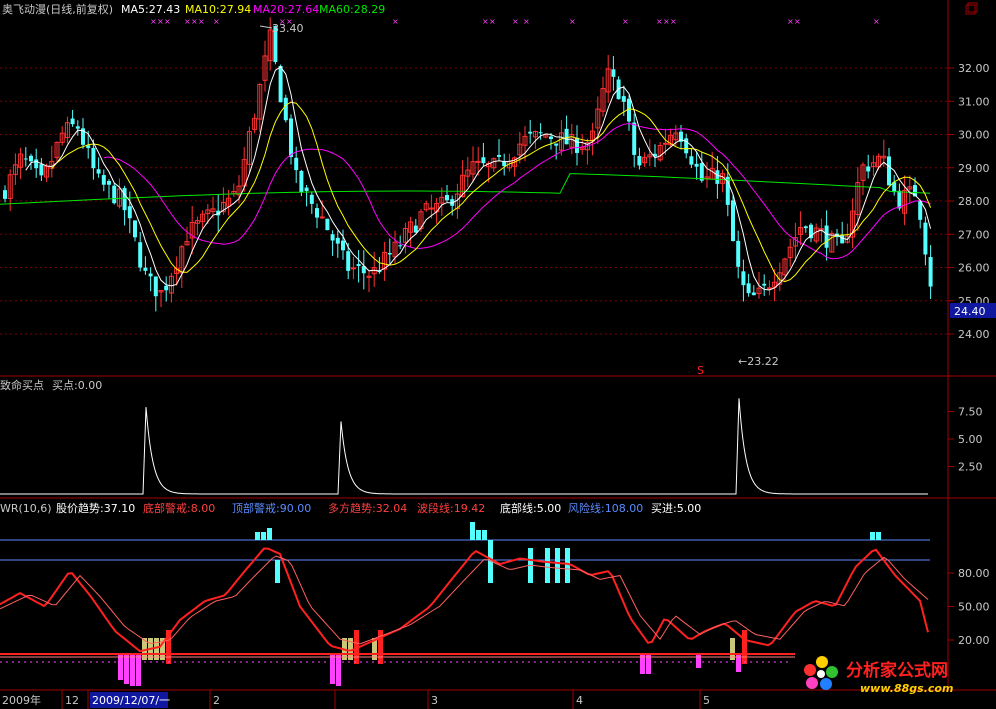 The height and width of the screenshot is (709, 996). I want to click on bull-trend-label: 多方趋势:32.04, so click(367, 508).